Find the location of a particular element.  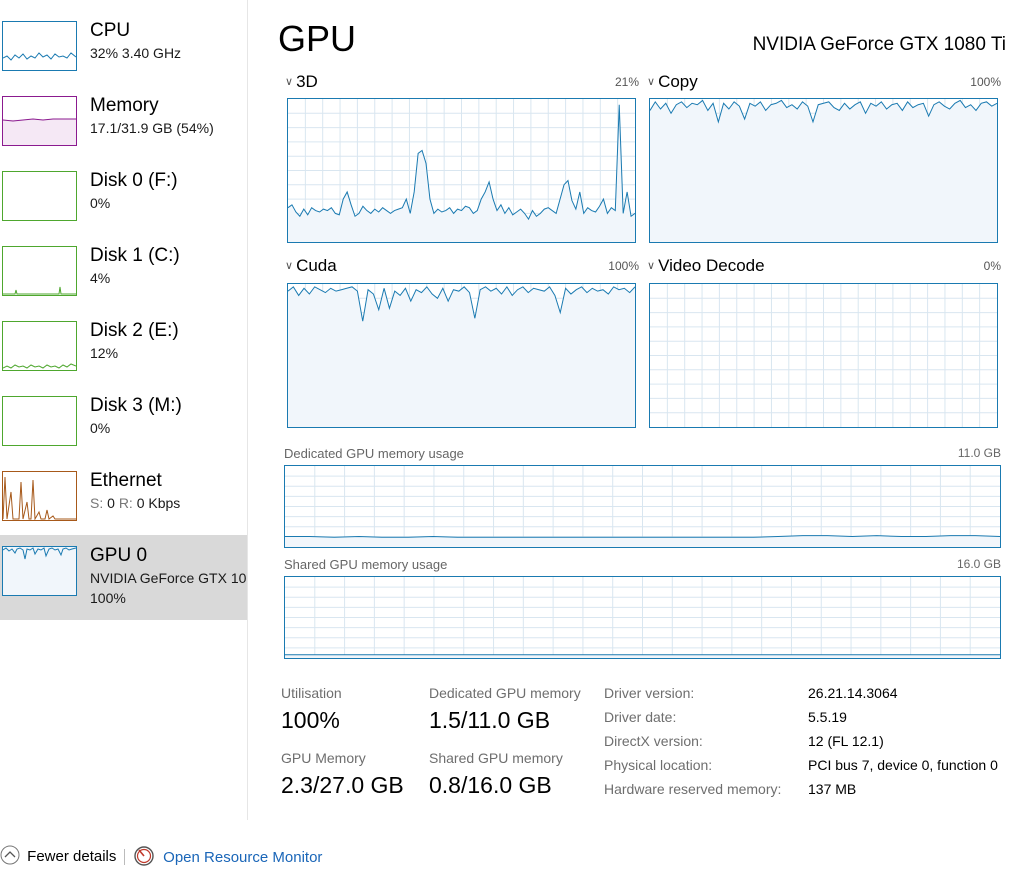

sidebar-item-label: GPU 0 is located at coordinates (119, 555).